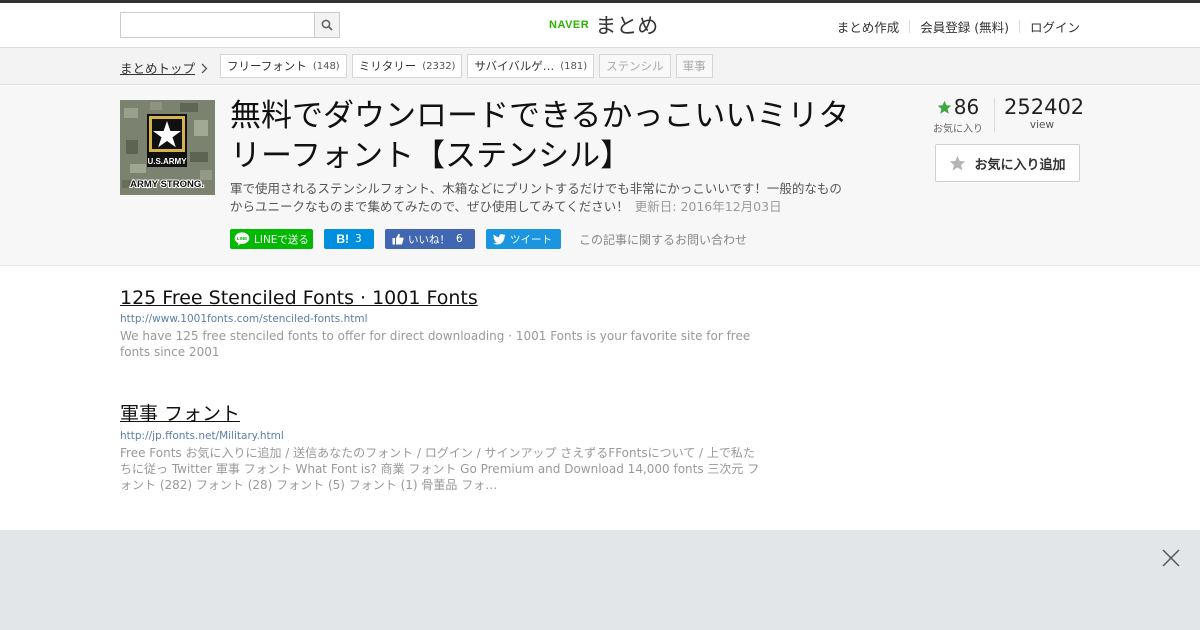 The height and width of the screenshot is (630, 1200). What do you see at coordinates (531, 239) in the screenshot?
I see `tweet-label: ツイート` at bounding box center [531, 239].